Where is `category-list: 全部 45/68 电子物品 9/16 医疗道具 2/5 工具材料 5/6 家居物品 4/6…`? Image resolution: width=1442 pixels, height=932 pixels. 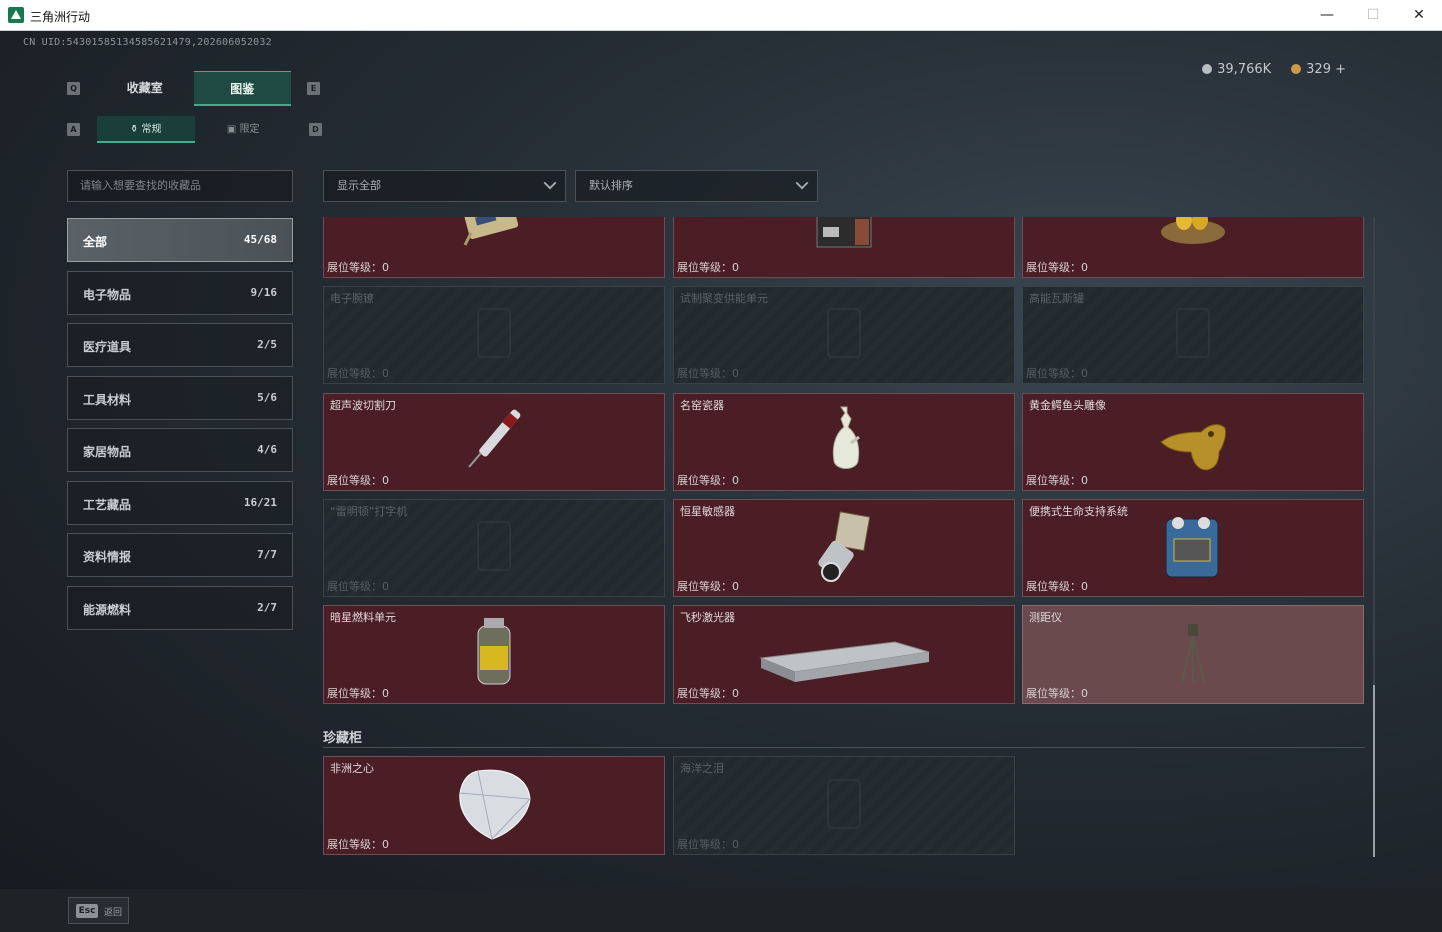
category-list: 全部 45/68 电子物品 9/16 医疗道具 2/5 工具材料 5/6 家居物品 4/6… is located at coordinates (180, 428).